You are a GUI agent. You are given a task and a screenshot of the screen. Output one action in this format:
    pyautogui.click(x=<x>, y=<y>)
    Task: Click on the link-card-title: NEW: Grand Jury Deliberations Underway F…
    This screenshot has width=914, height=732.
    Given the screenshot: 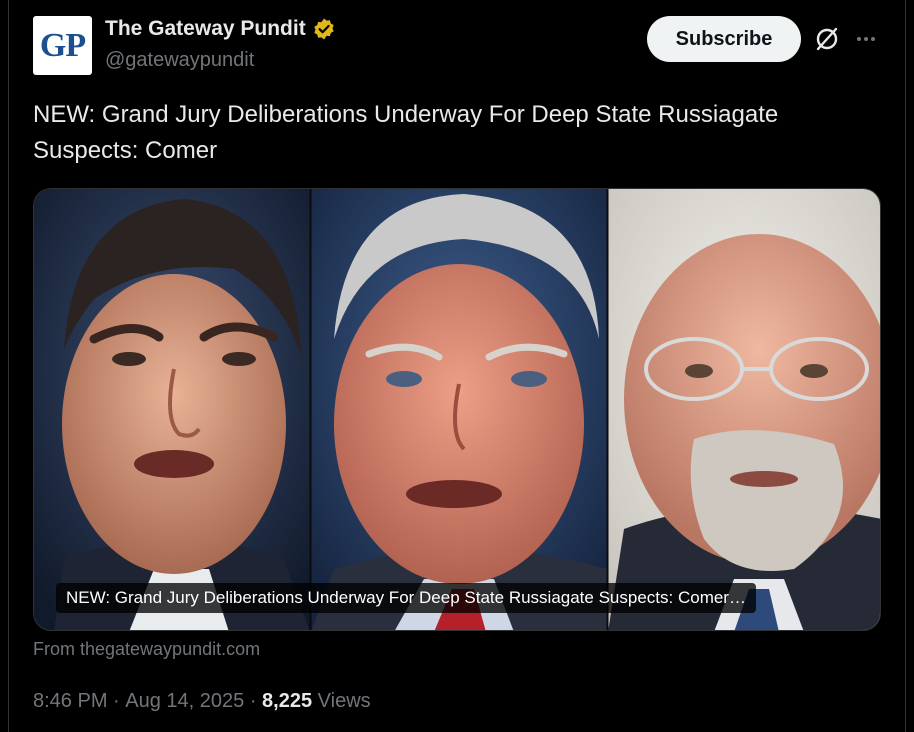 What is the action you would take?
    pyautogui.click(x=406, y=598)
    